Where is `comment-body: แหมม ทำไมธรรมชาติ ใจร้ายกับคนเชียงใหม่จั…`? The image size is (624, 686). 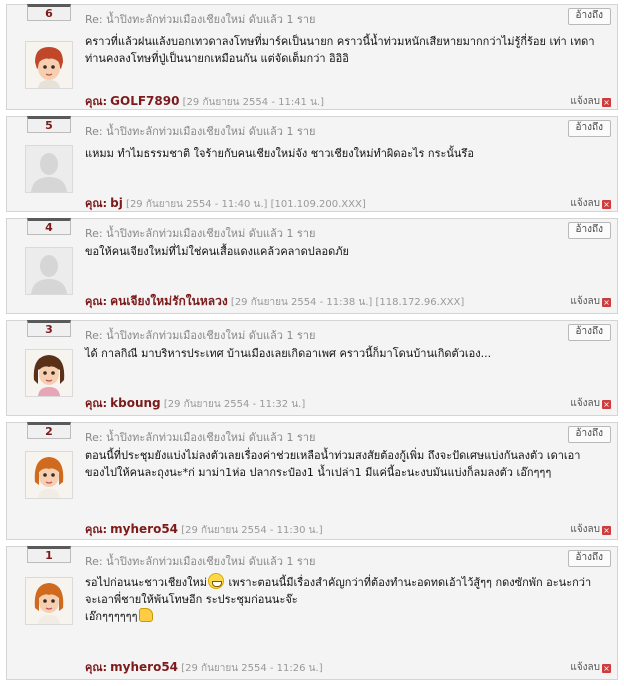
comment-body: แหมม ทำไมธรรมชาติ ใจร้ายกับคนเชียงใหม่จั… is located at coordinates (279, 153).